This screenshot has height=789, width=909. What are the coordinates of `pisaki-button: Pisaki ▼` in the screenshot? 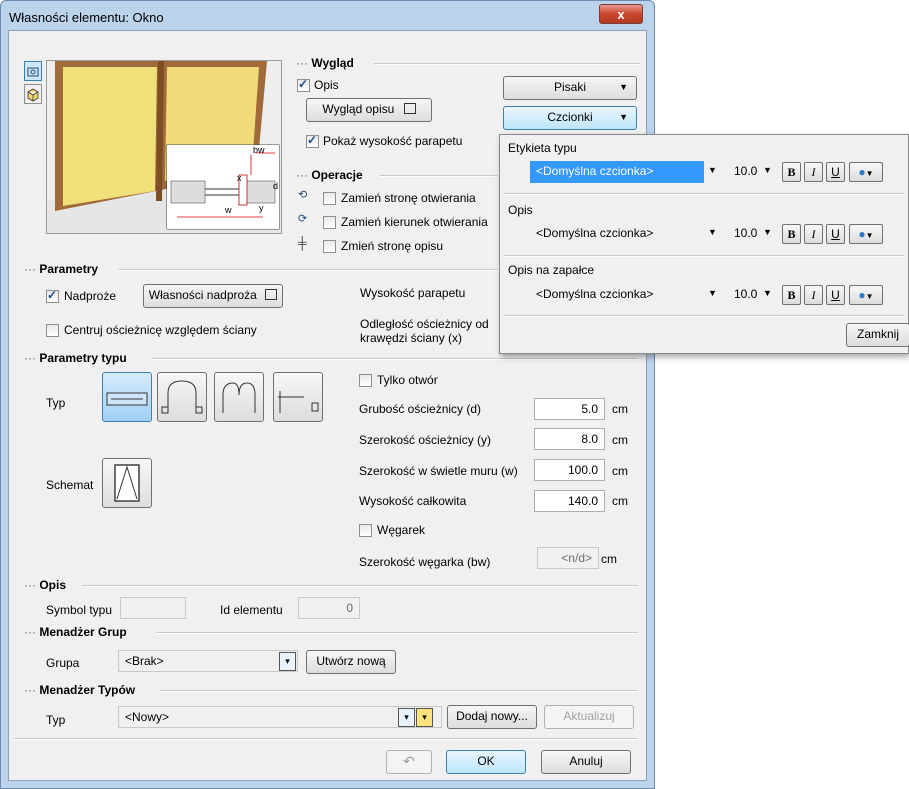 It's located at (570, 88).